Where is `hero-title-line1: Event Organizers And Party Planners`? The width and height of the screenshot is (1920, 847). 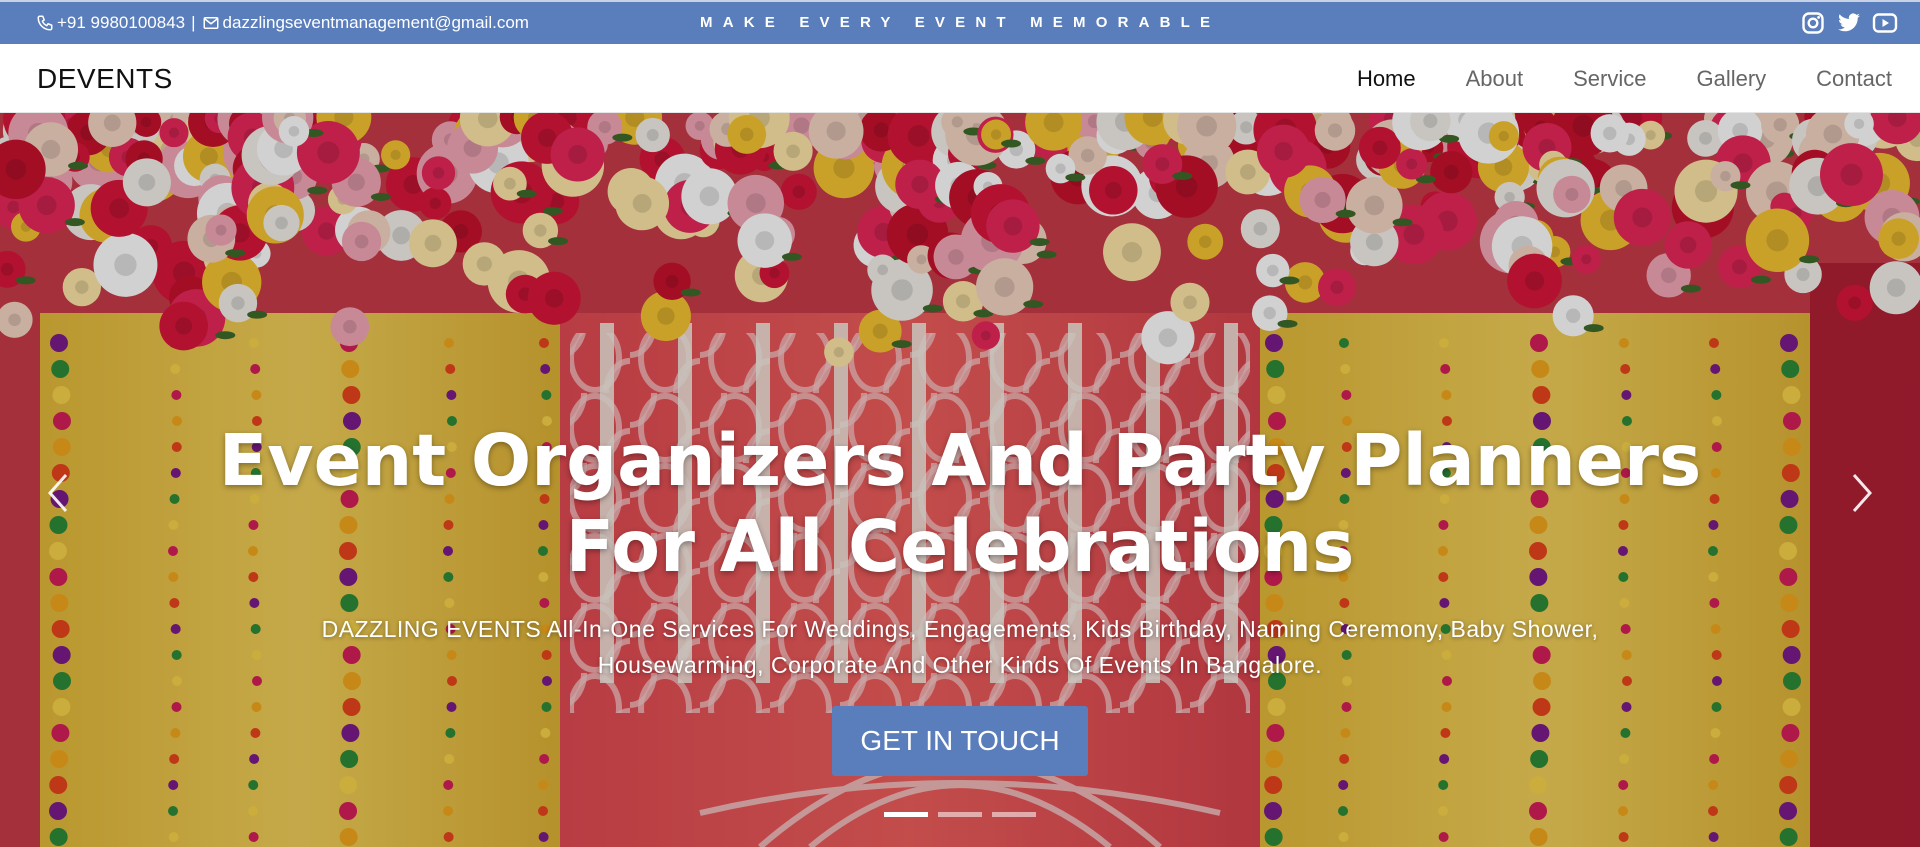 hero-title-line1: Event Organizers And Party Planners is located at coordinates (960, 460).